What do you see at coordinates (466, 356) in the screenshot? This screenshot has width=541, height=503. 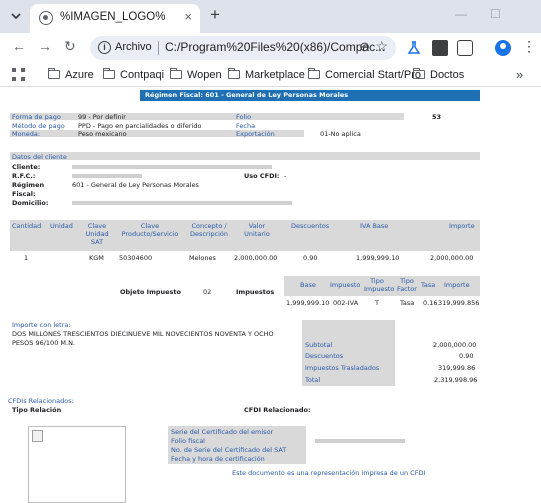 I see `descuentos-value: 0.90` at bounding box center [466, 356].